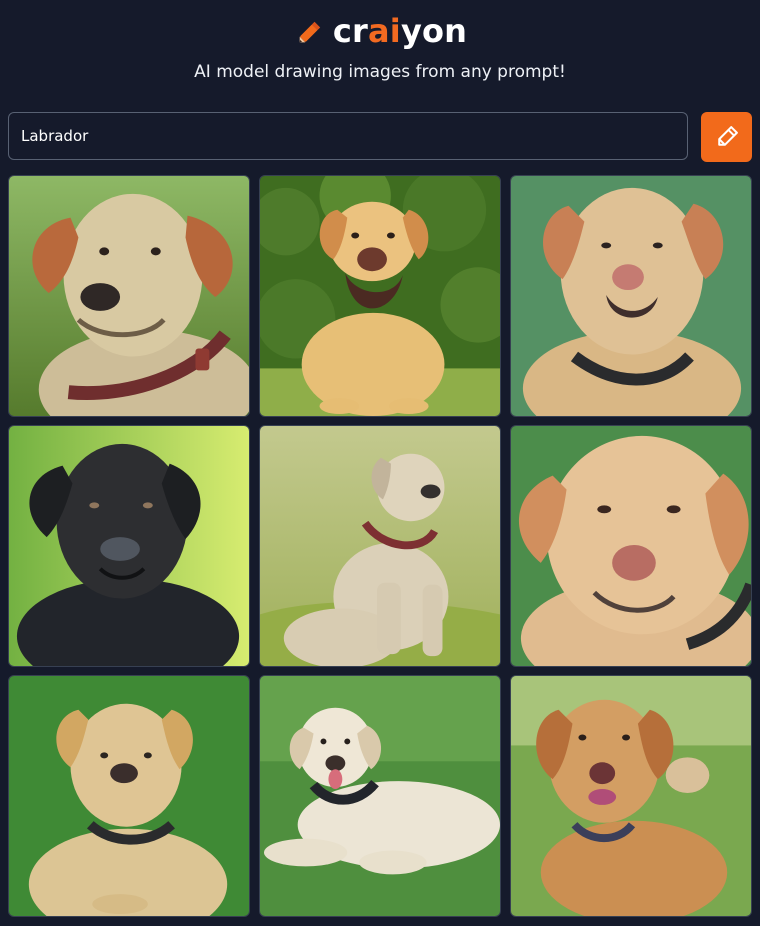 The image size is (760, 926). Describe the element at coordinates (348, 136) in the screenshot. I see `prompt-input` at that location.